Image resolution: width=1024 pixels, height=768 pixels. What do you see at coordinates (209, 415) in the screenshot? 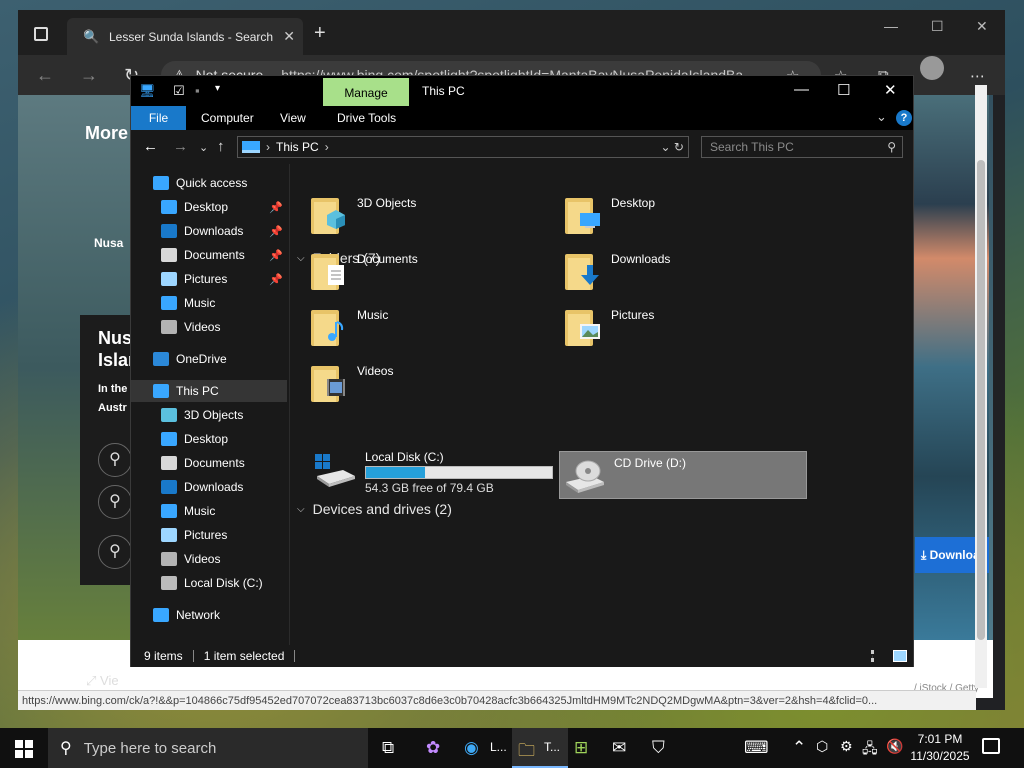
I see `sidebar-item-pc-3d-objects: 3D Objects` at bounding box center [209, 415].